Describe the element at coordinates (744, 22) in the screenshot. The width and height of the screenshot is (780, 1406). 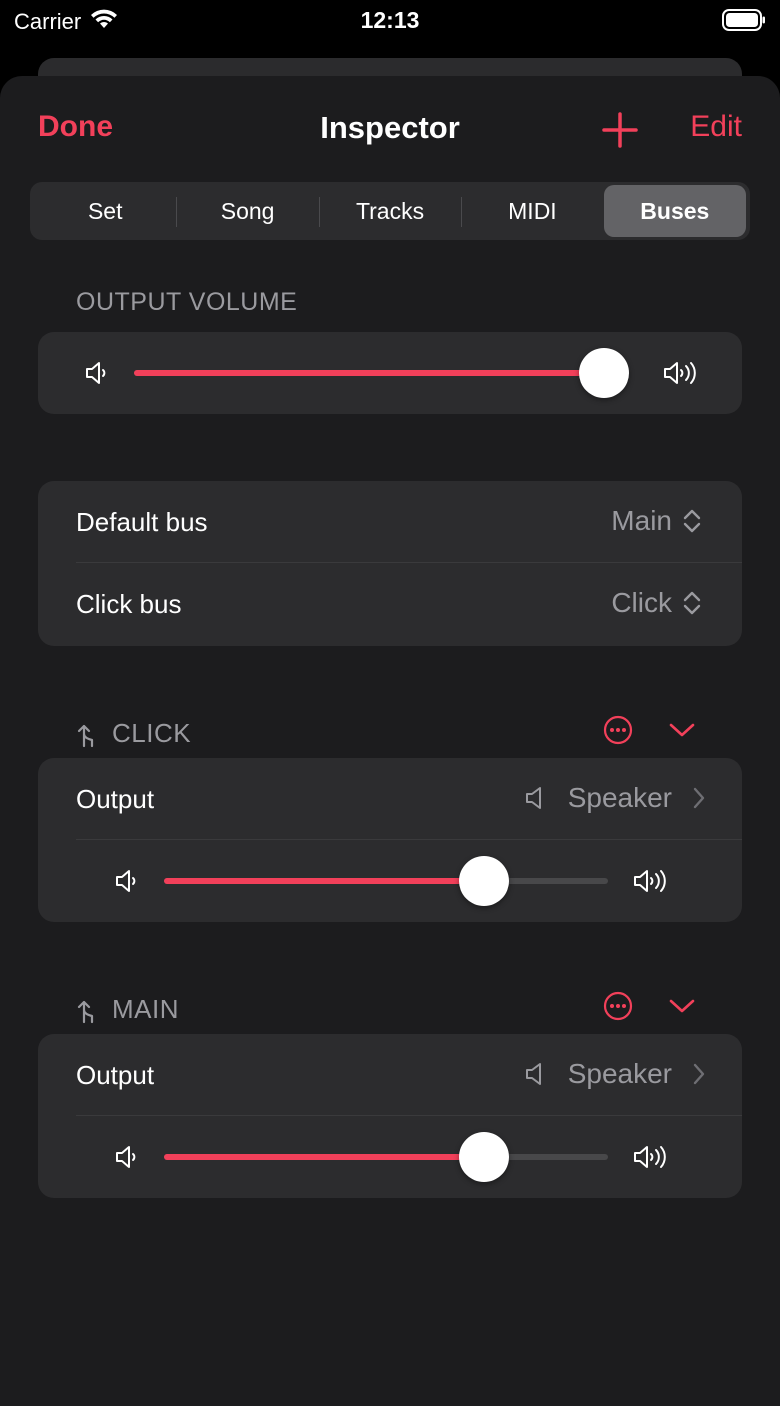
I see `battery-icon` at that location.